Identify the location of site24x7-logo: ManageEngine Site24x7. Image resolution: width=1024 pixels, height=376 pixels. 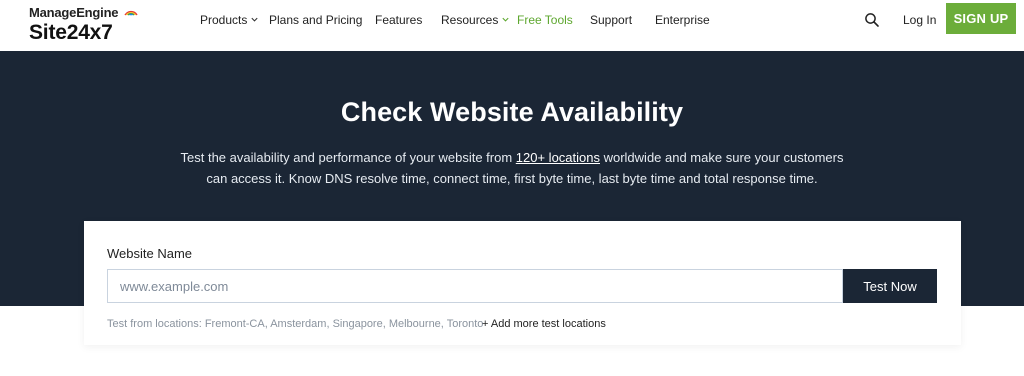
(84, 26).